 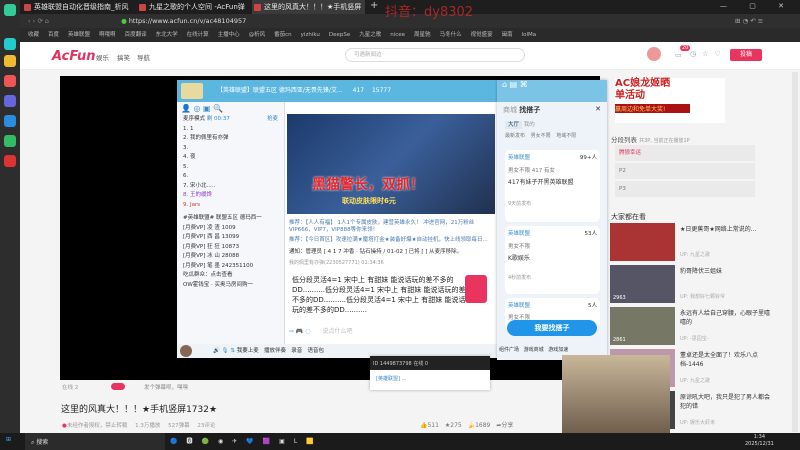 I want to click on windows-start-icon: ⊞, so click(x=8, y=439).